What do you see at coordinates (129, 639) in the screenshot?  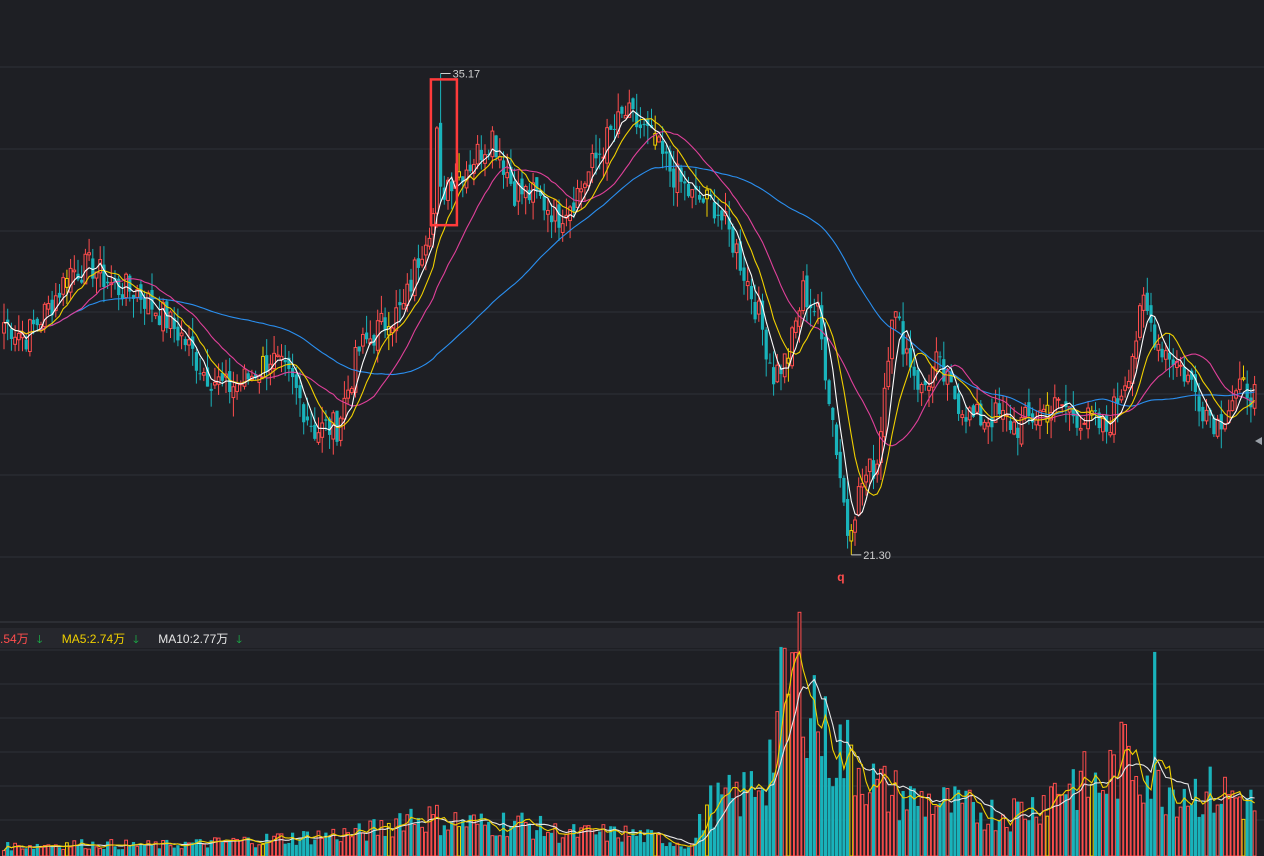 I see `volume-legend: .54万 🡓 MA5:2.74万 🡓 MA10:2.77万 🡓` at bounding box center [129, 639].